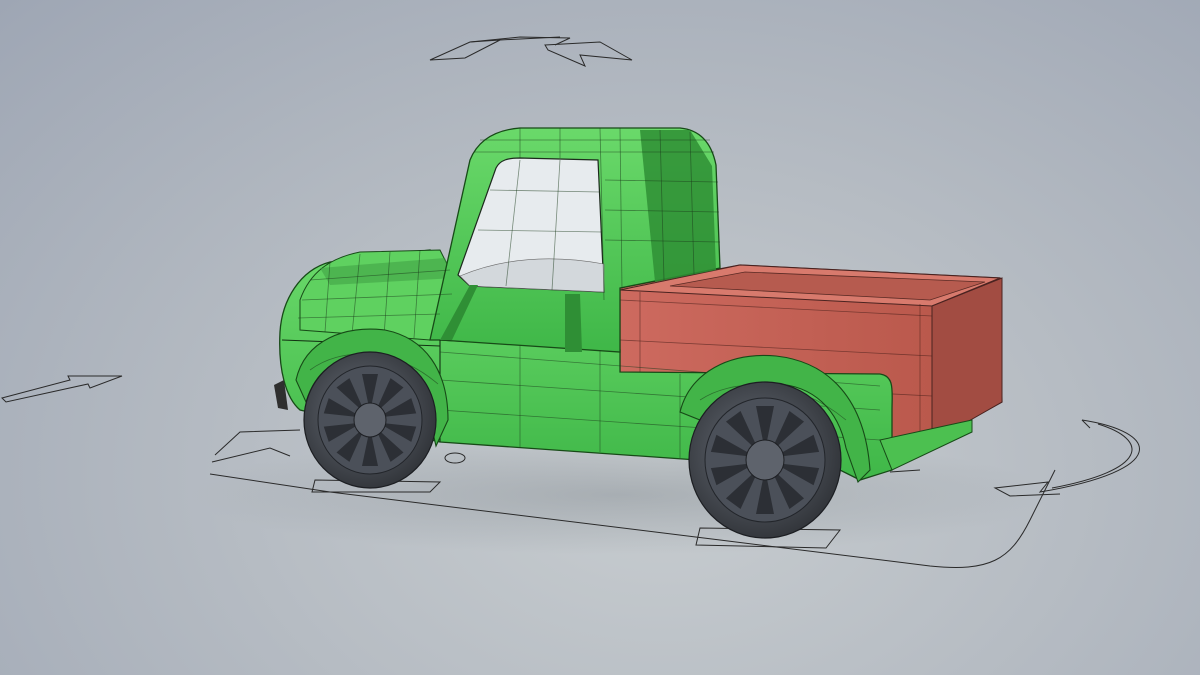 The image size is (1200, 675). What do you see at coordinates (370, 420) in the screenshot?
I see `front-wheel` at bounding box center [370, 420].